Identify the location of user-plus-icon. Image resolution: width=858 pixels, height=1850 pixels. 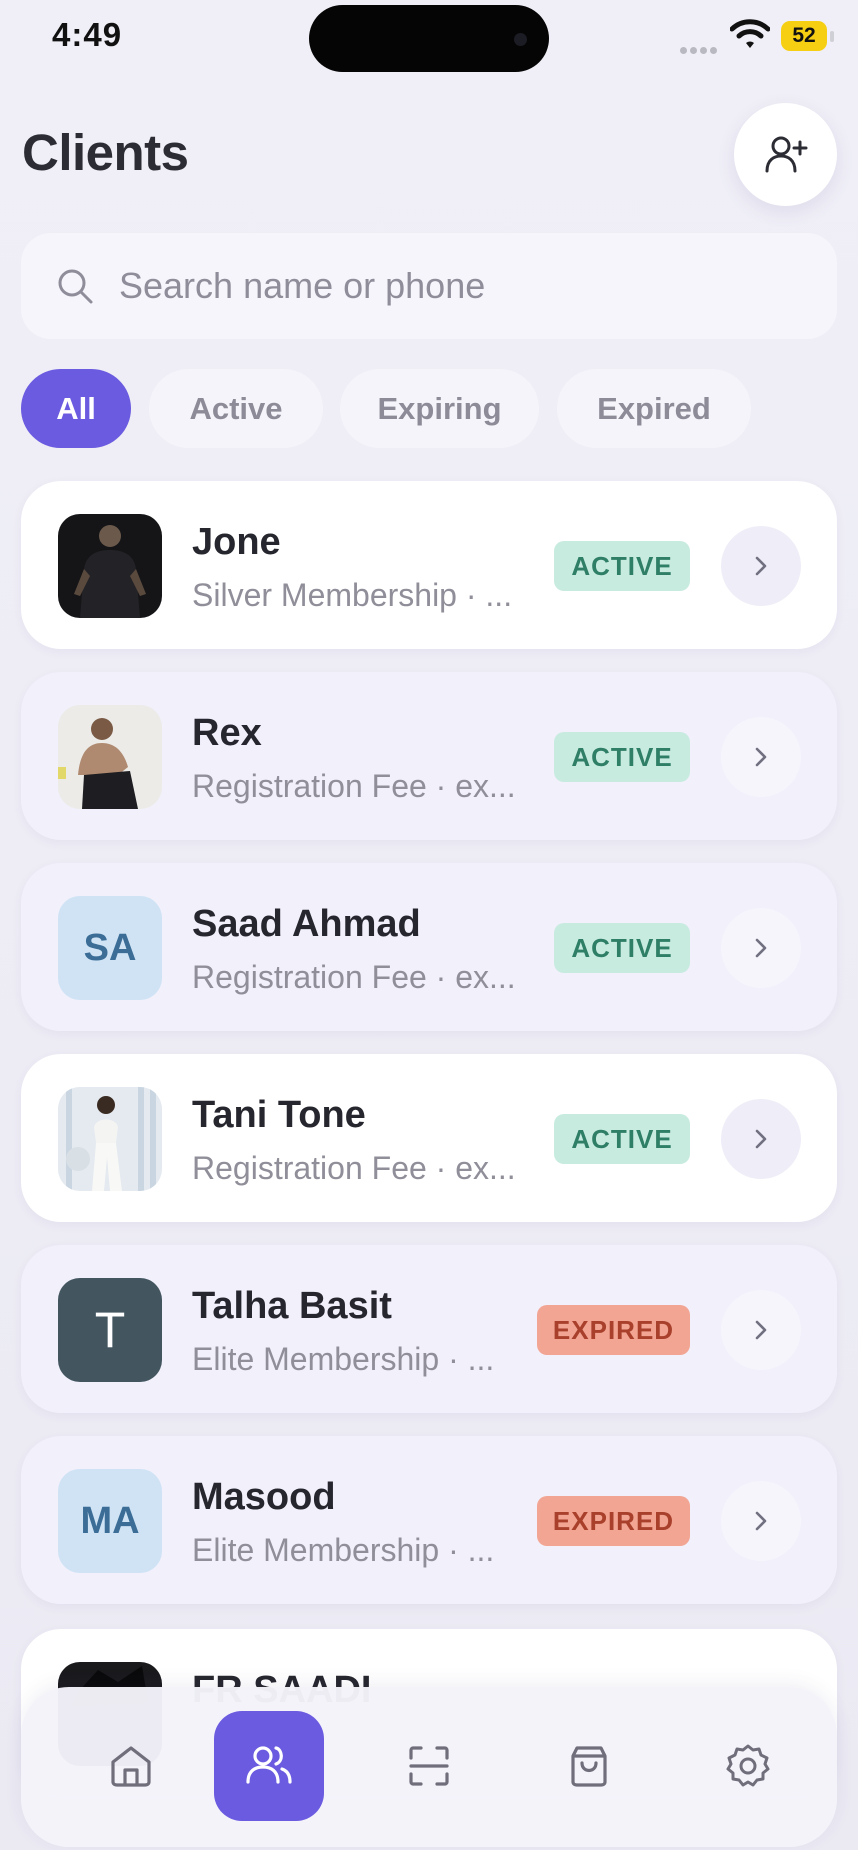
(786, 154).